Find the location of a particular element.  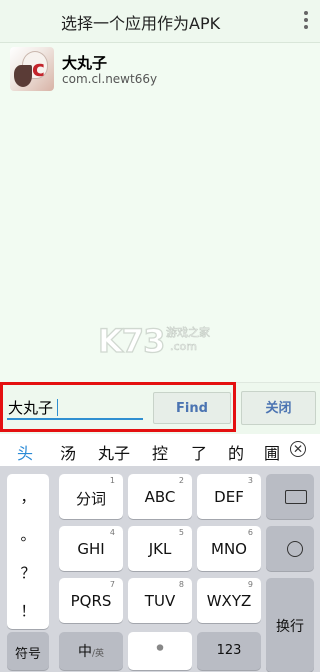

key-1: 1 分词 is located at coordinates (91, 496).